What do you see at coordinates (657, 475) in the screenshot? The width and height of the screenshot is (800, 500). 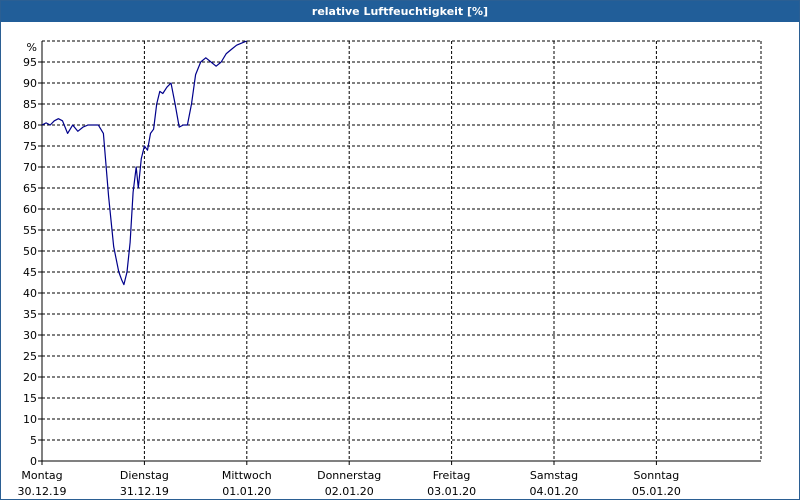 I see `x-tick-day-label: Sonntag` at bounding box center [657, 475].